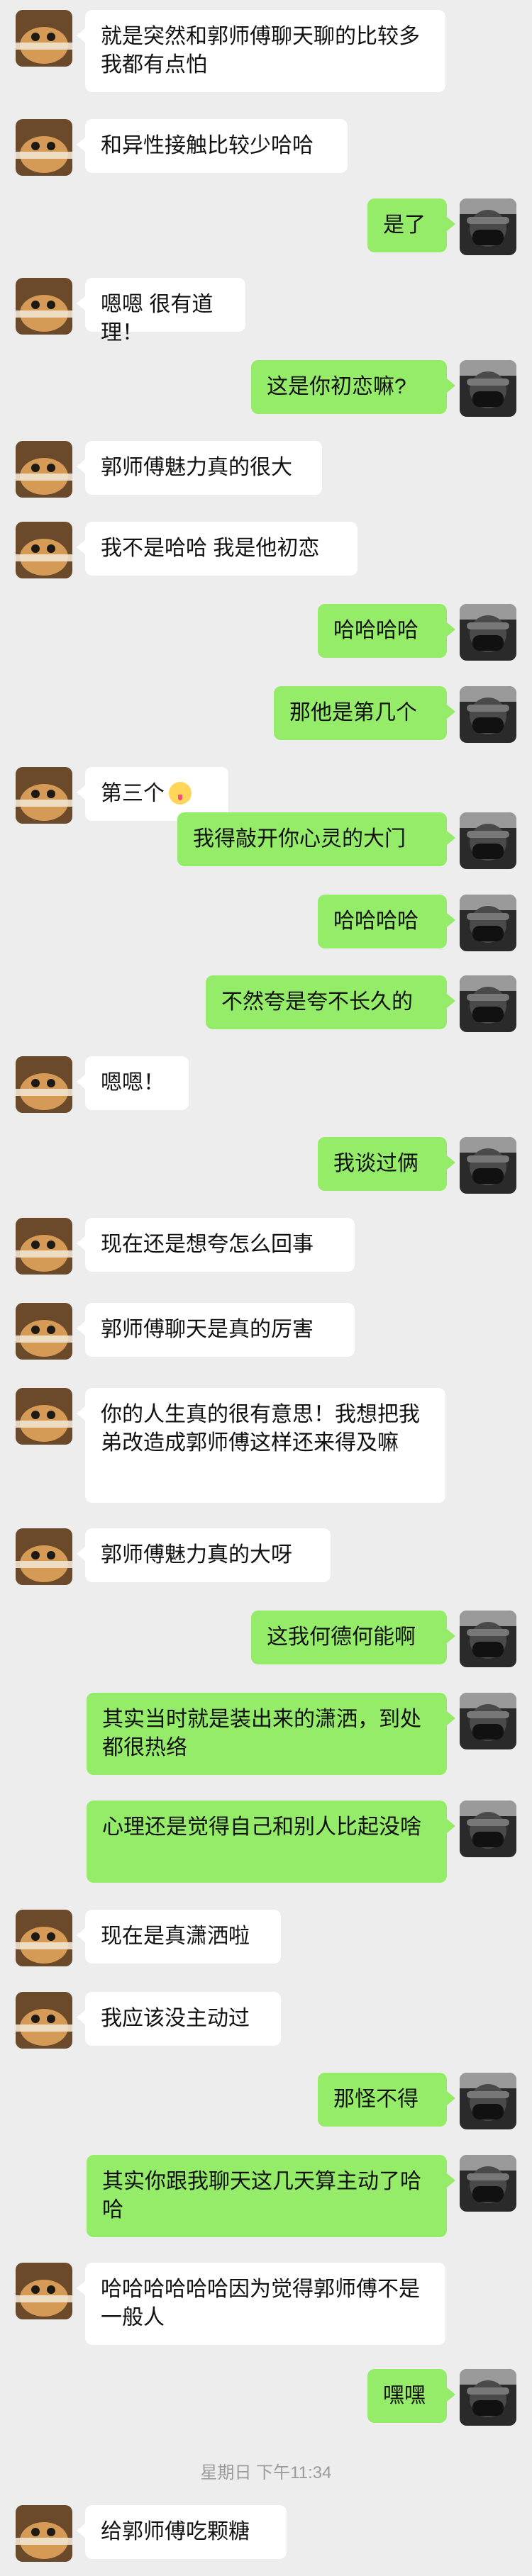  I want to click on message-bubble: 和异性接触比较少哈哈, so click(213, 146).